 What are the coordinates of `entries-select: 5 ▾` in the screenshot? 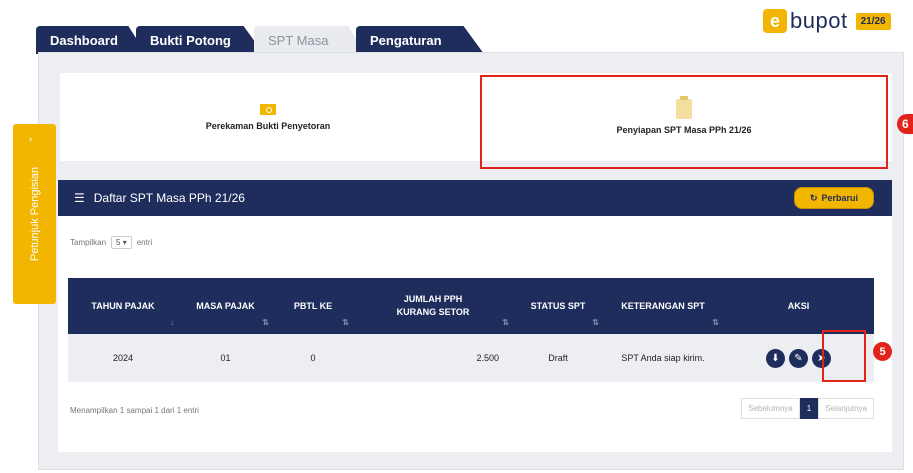 It's located at (121, 242).